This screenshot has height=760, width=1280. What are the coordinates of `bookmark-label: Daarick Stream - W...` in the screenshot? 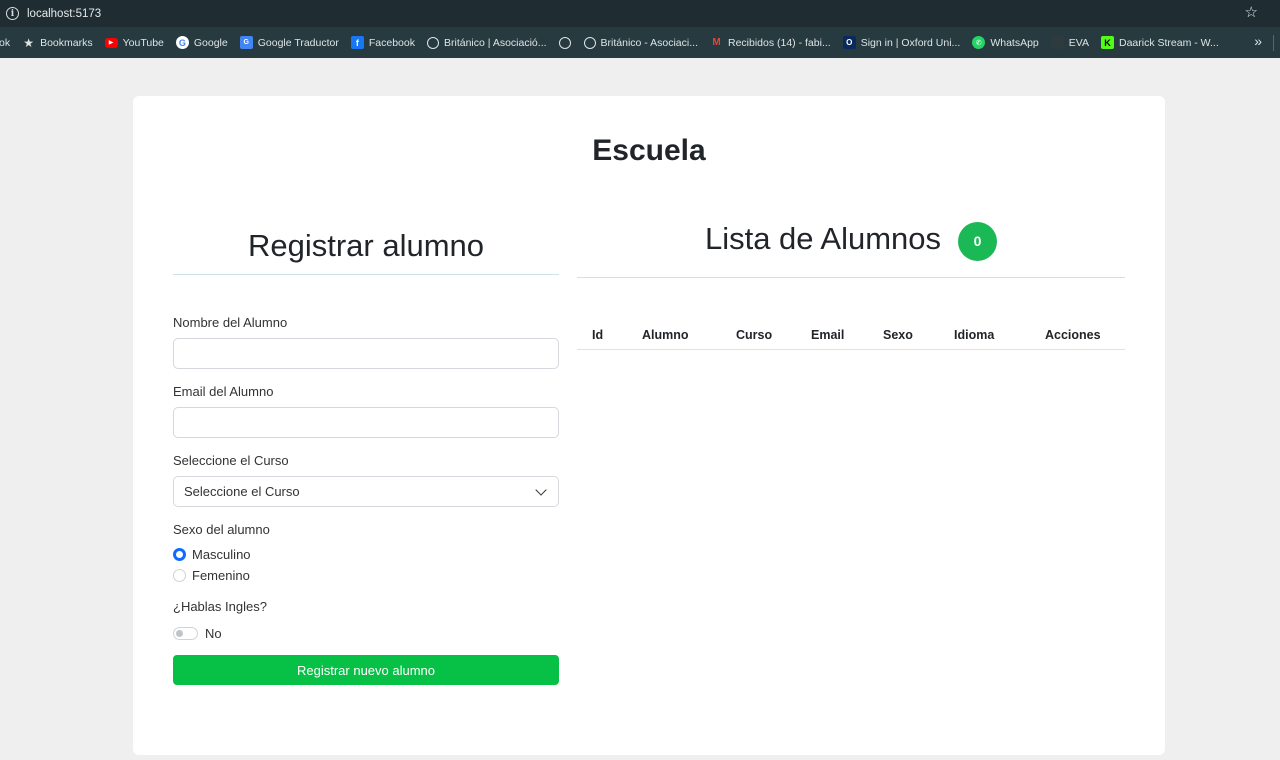 It's located at (1169, 42).